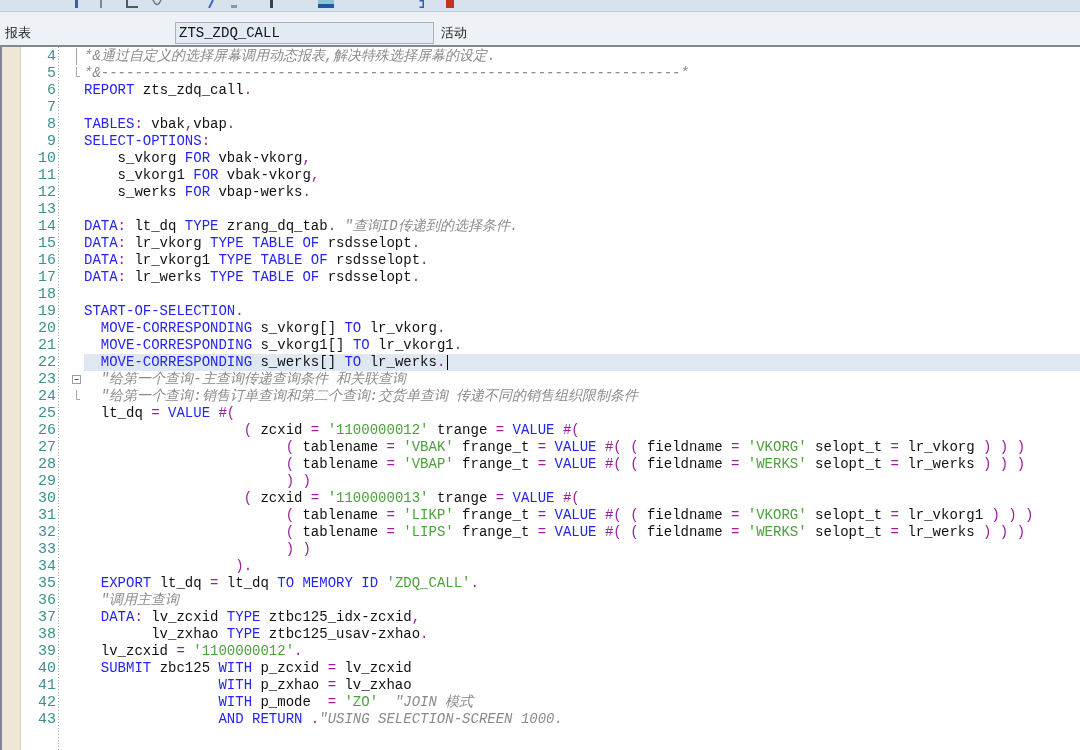  What do you see at coordinates (390, 719) in the screenshot?
I see `code-line: AND RETURN ."USING SELECTION-SCREEN 1000.` at bounding box center [390, 719].